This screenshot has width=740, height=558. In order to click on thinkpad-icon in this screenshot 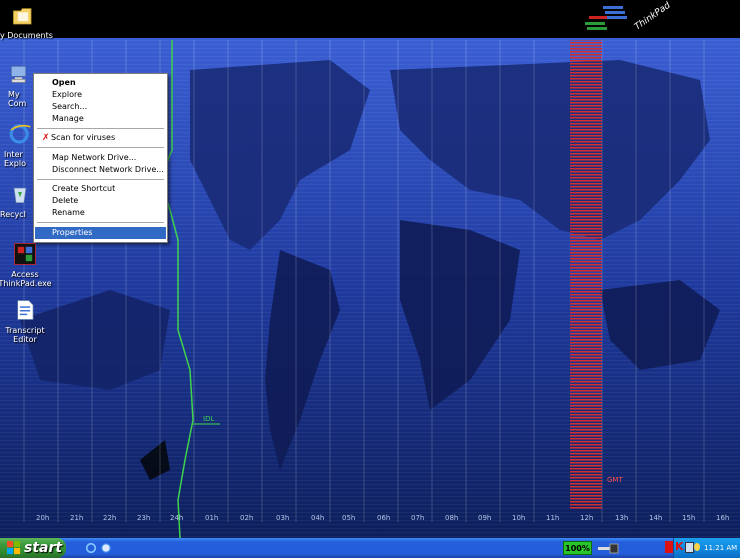, I will do `click(25, 254)`.